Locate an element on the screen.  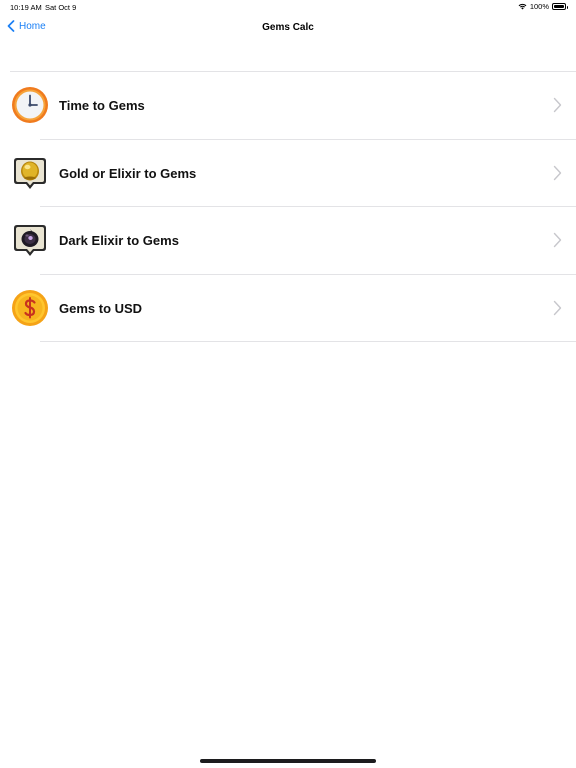
page-title: Gems Calc is located at coordinates (288, 27).